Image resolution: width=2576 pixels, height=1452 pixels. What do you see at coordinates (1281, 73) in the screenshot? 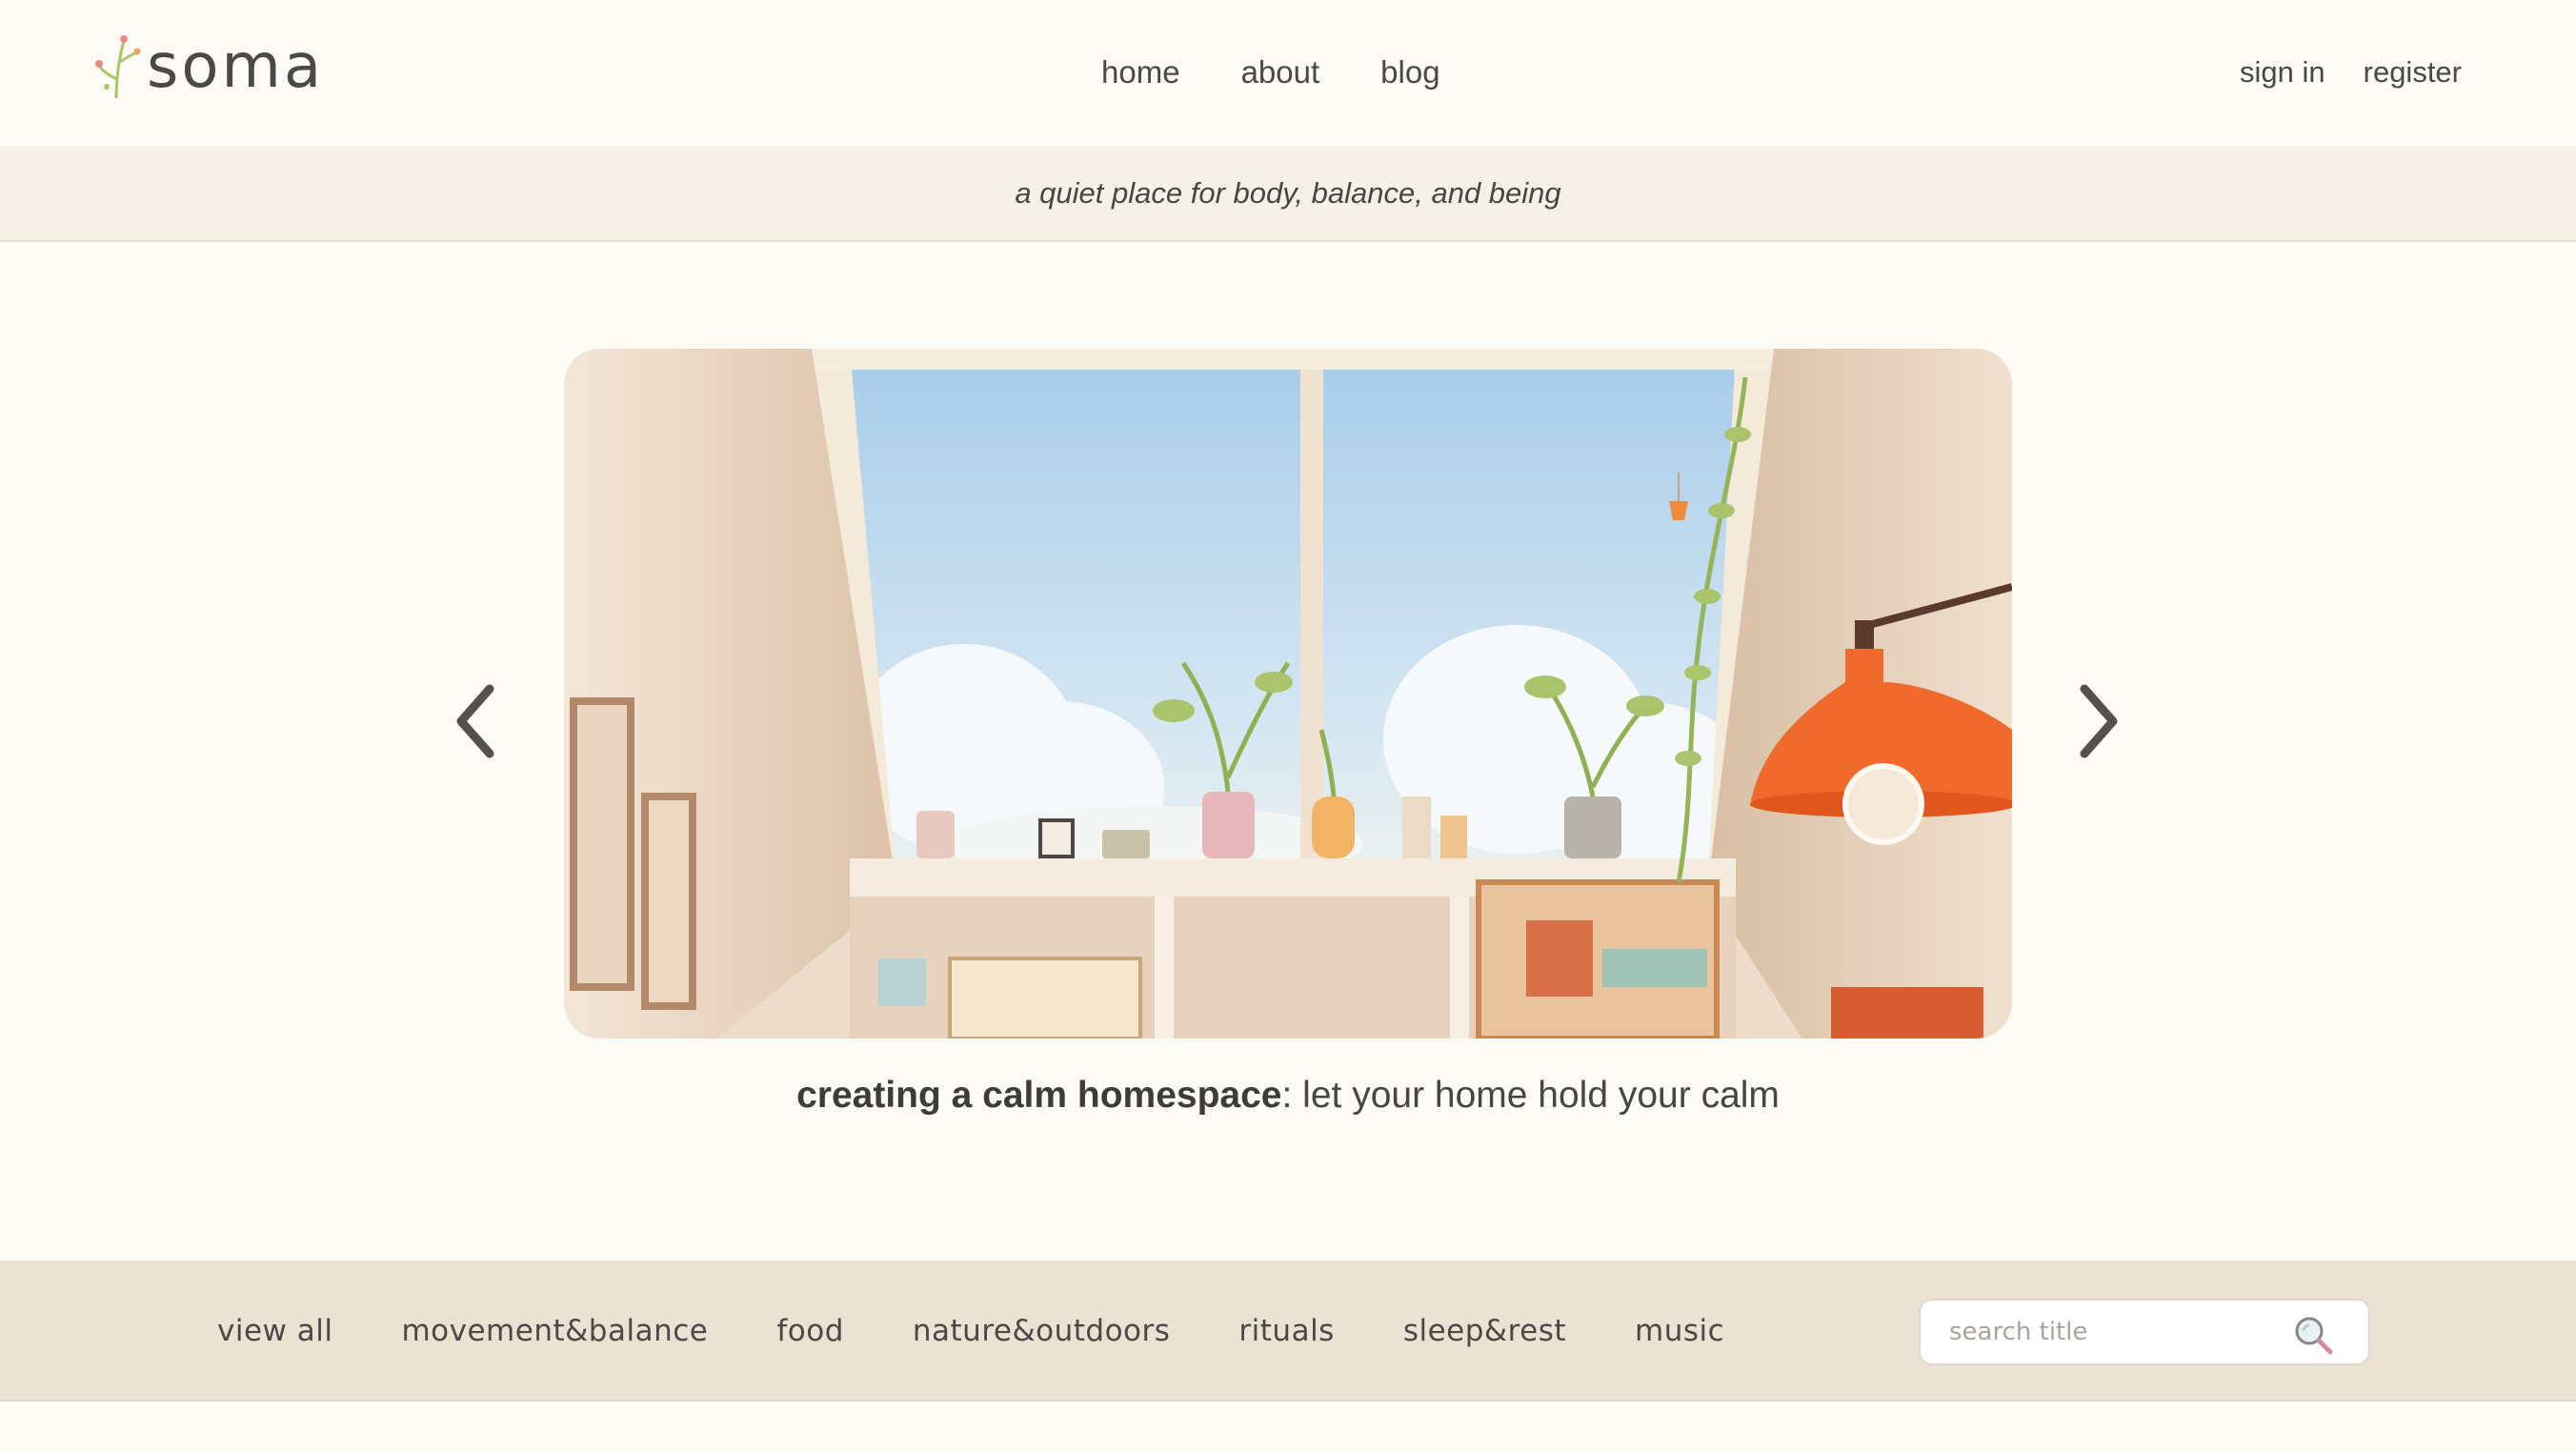
I see `nav-about: about` at bounding box center [1281, 73].